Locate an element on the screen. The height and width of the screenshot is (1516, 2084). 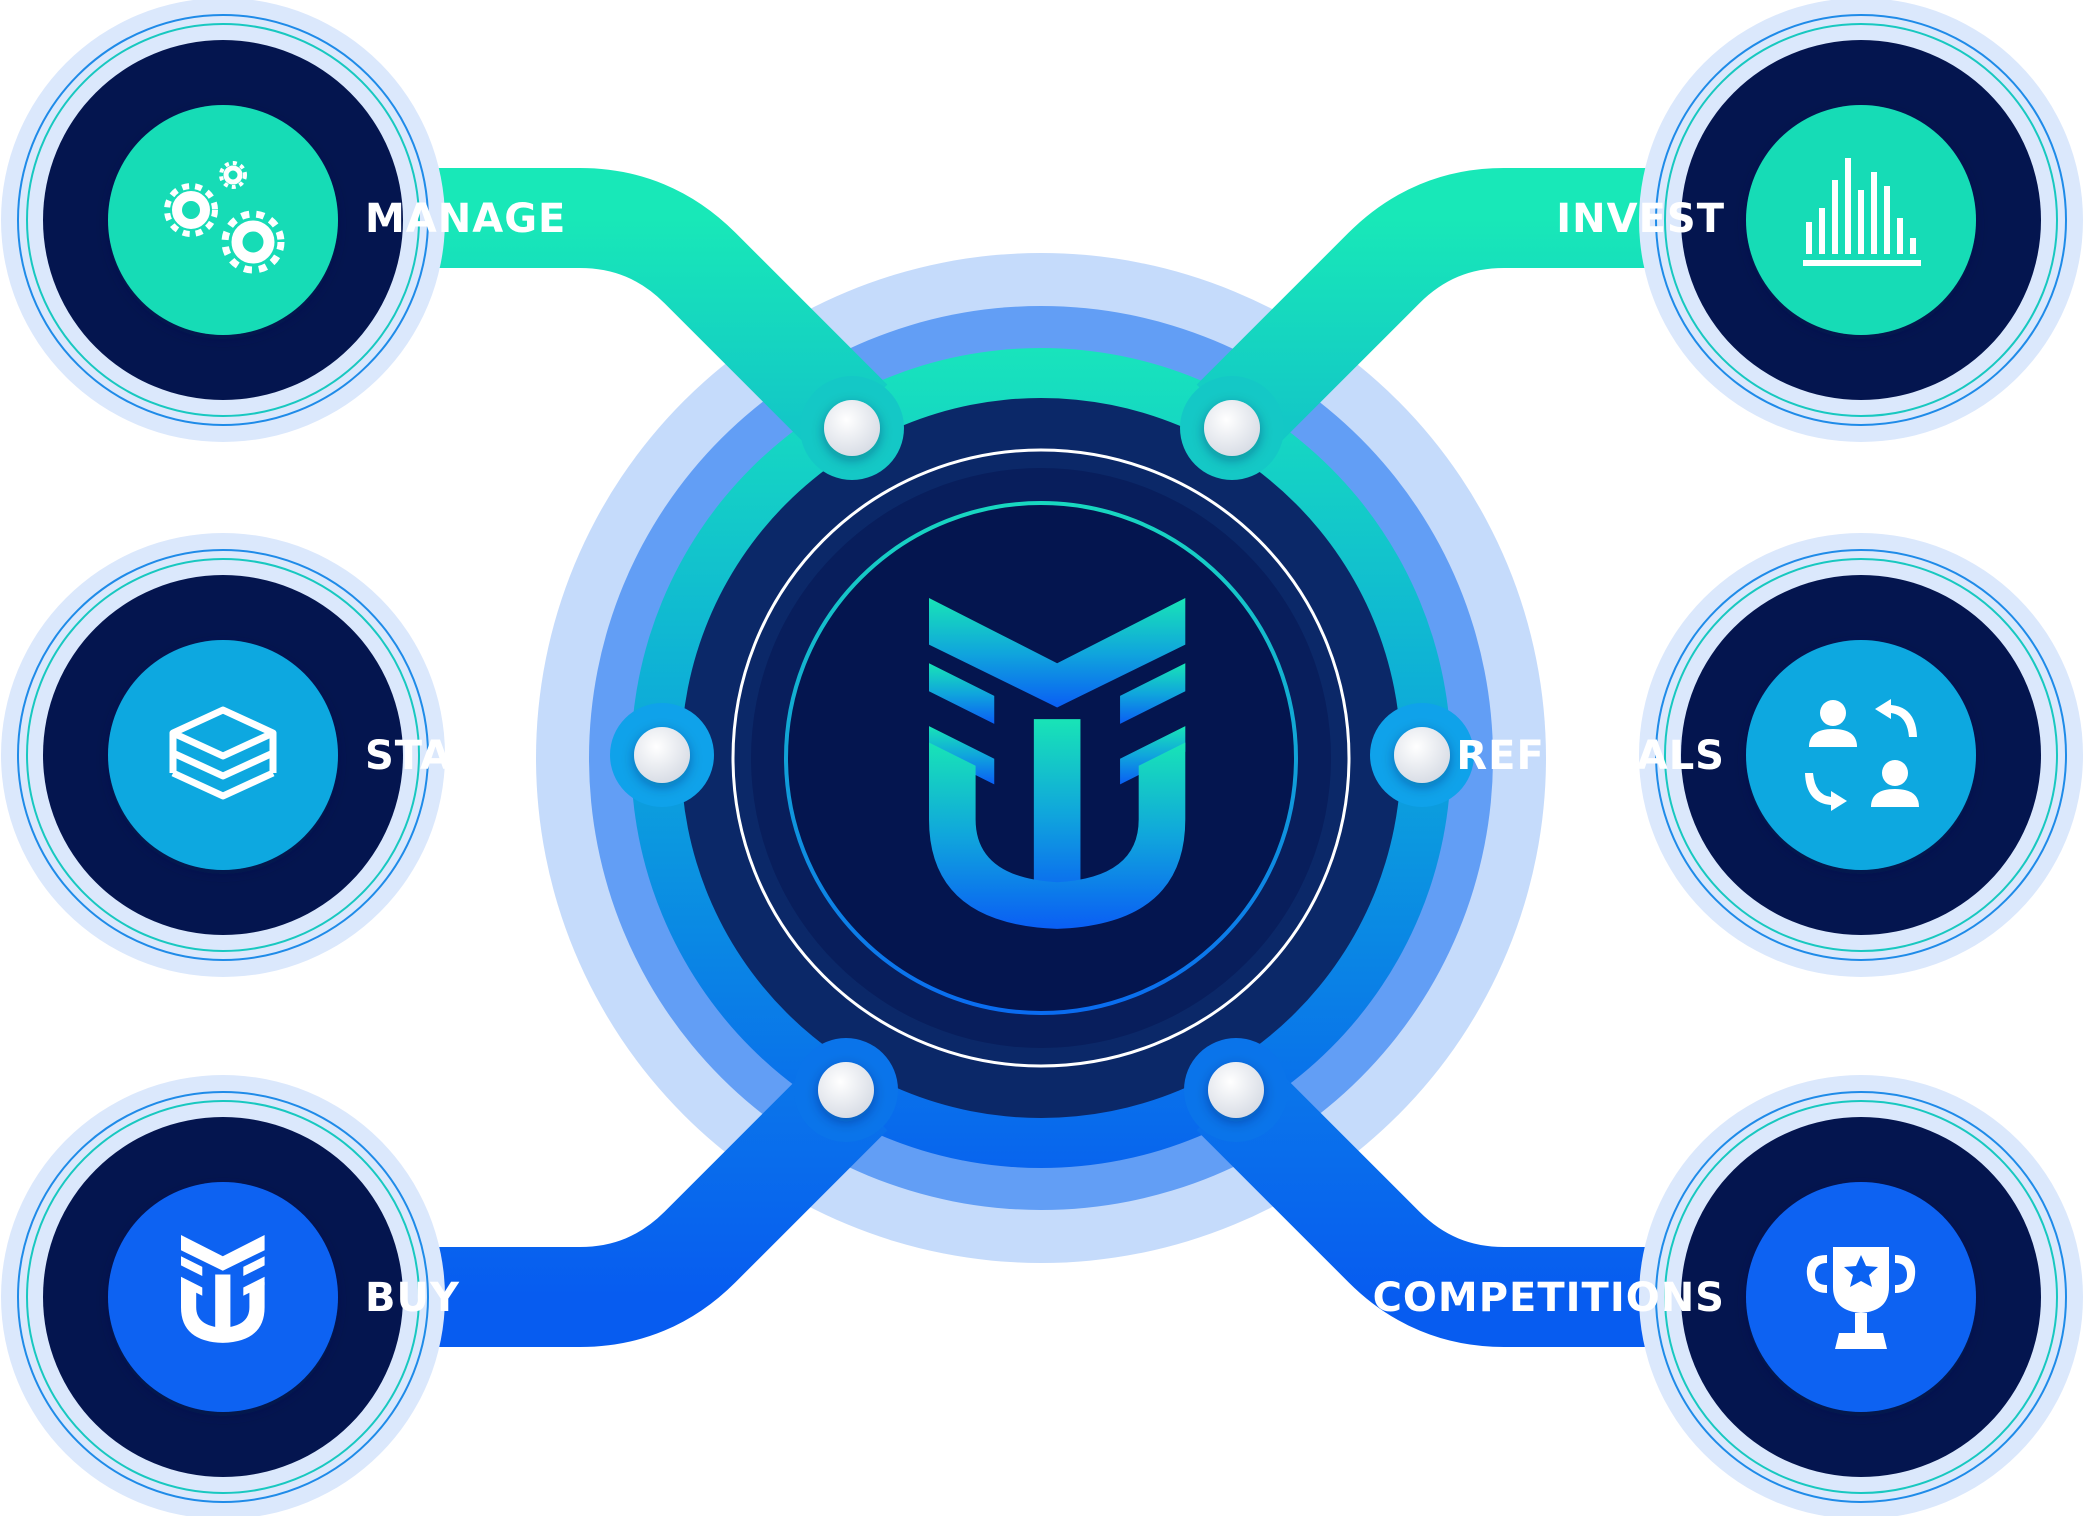
knob-stake is located at coordinates (662, 755).